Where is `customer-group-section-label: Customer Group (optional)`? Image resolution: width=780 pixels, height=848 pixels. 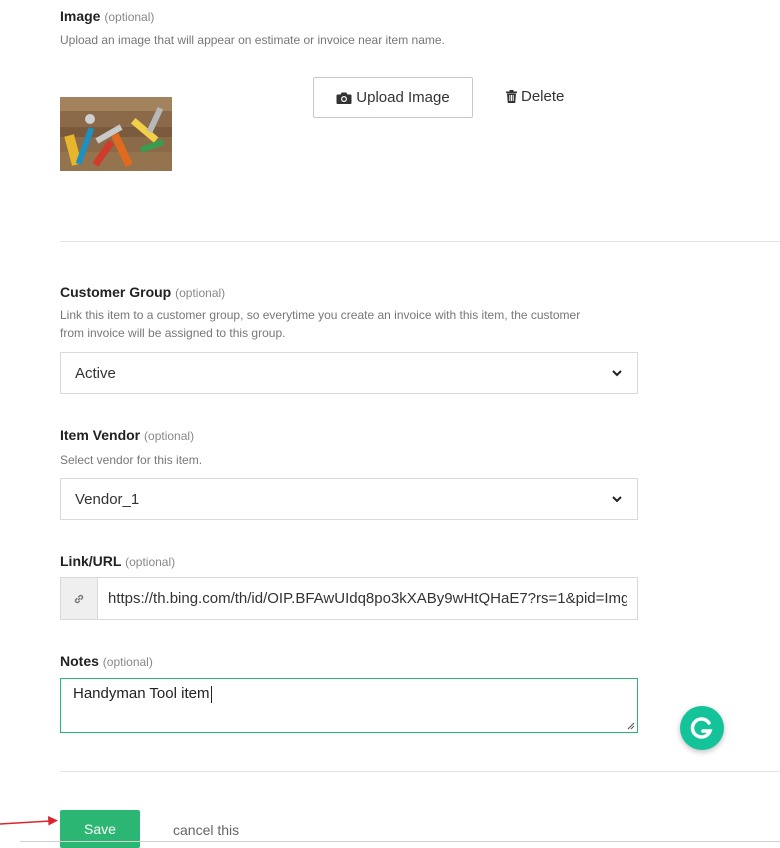
customer-group-section-label: Customer Group (optional) is located at coordinates (142, 292).